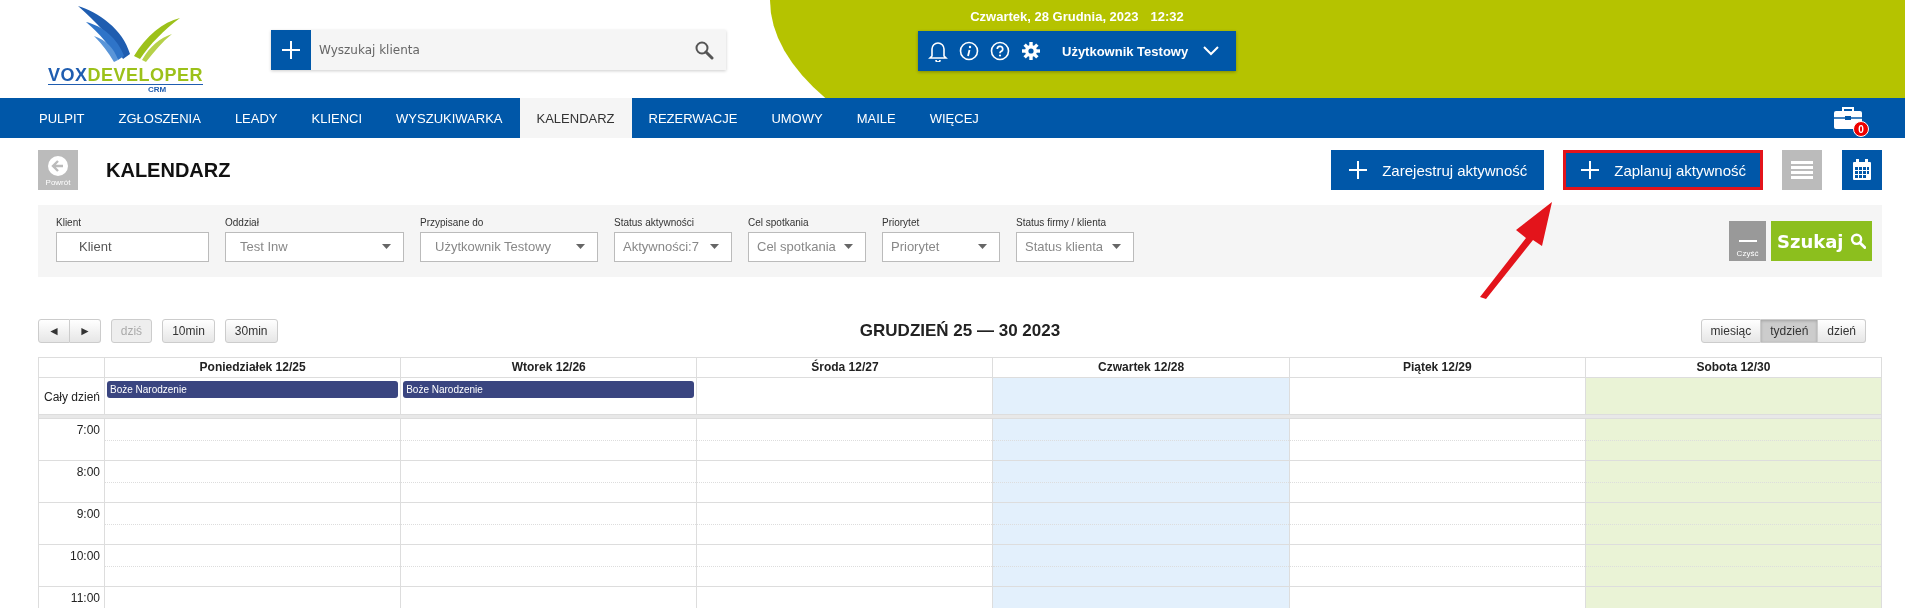 This screenshot has width=1905, height=608. I want to click on bell-icon, so click(938, 51).